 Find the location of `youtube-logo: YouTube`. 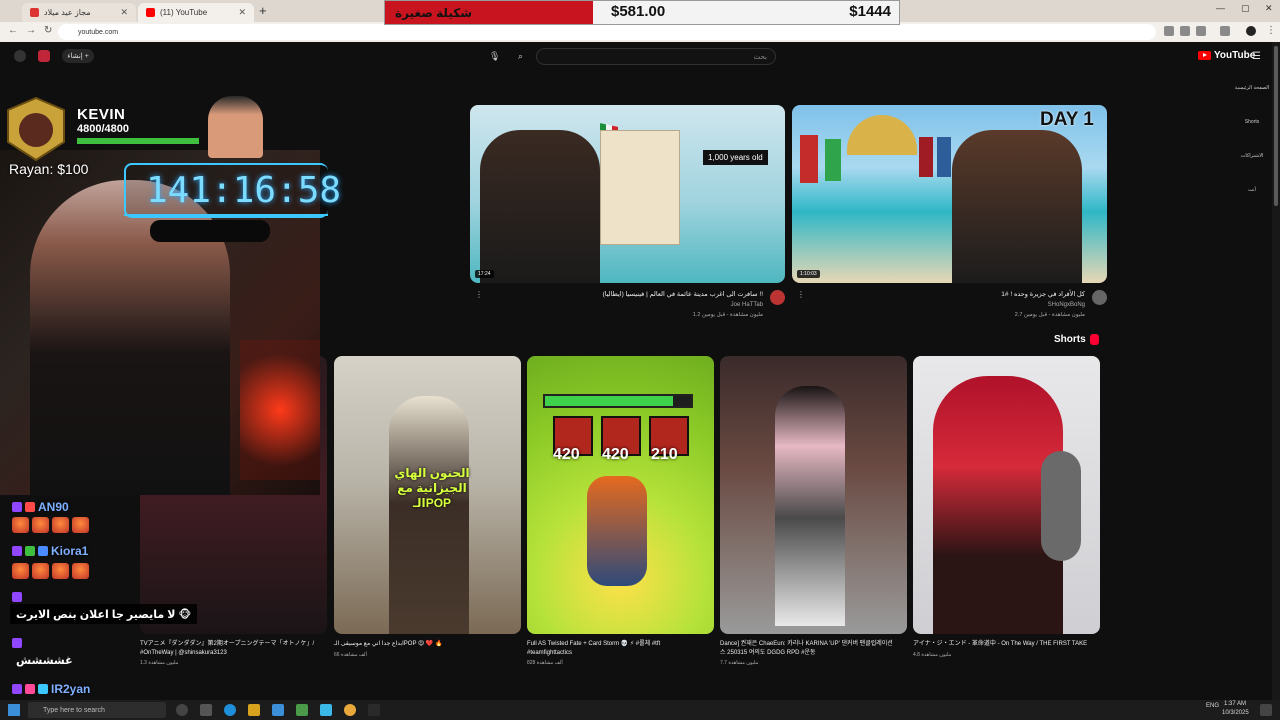

youtube-logo: YouTube is located at coordinates (1226, 55).